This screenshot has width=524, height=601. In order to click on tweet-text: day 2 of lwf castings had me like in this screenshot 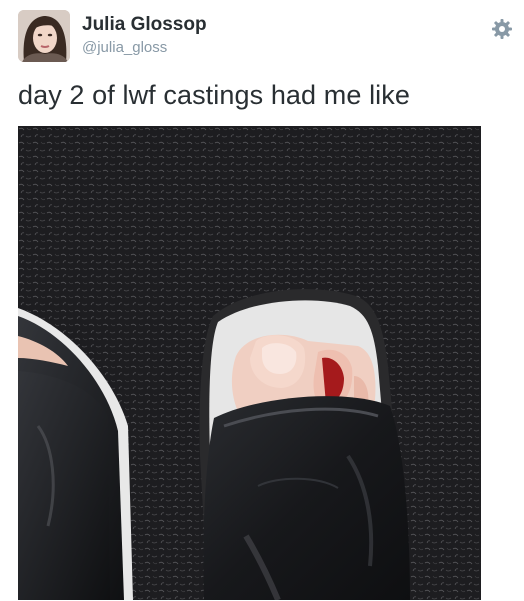, I will do `click(214, 95)`.